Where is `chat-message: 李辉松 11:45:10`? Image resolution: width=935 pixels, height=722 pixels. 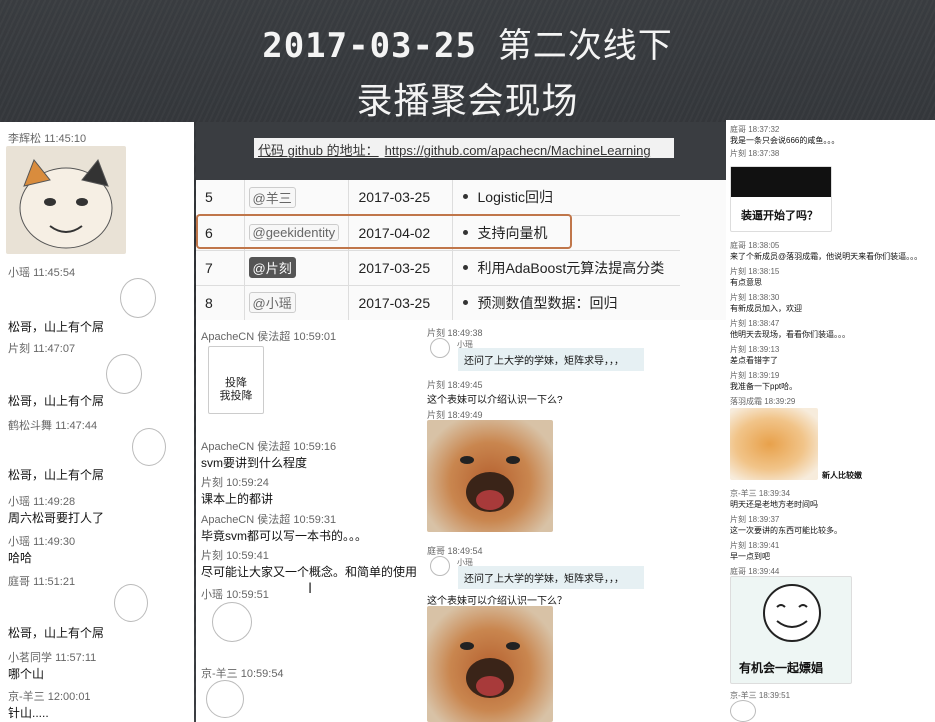
chat-message: 李辉松 11:45:10 is located at coordinates (47, 138).